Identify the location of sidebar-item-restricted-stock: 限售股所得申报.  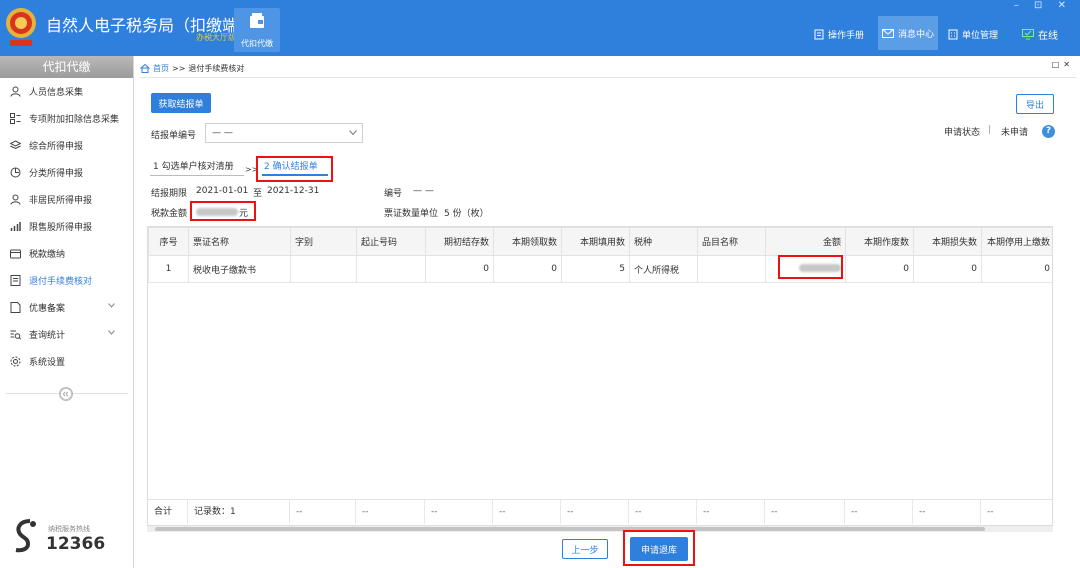
(66, 226).